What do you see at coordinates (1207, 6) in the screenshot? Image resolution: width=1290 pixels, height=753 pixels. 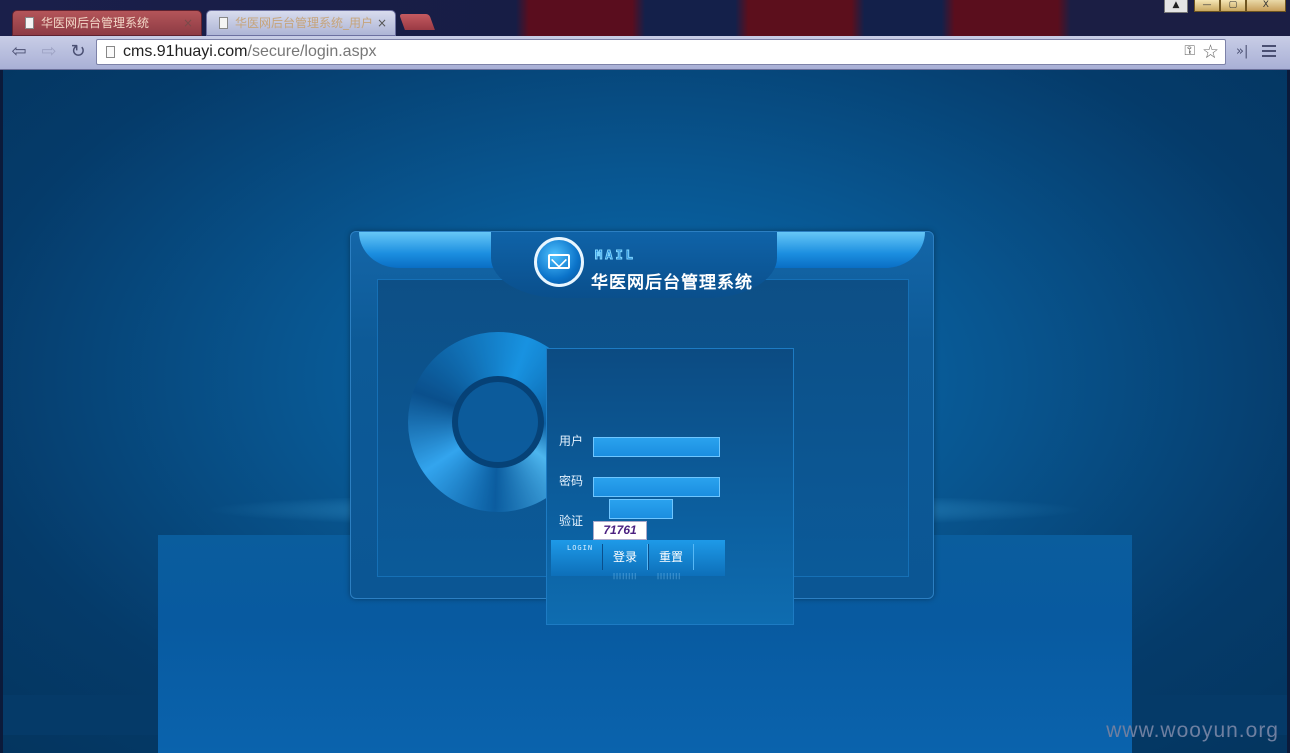 I see `minimize-button: —` at bounding box center [1207, 6].